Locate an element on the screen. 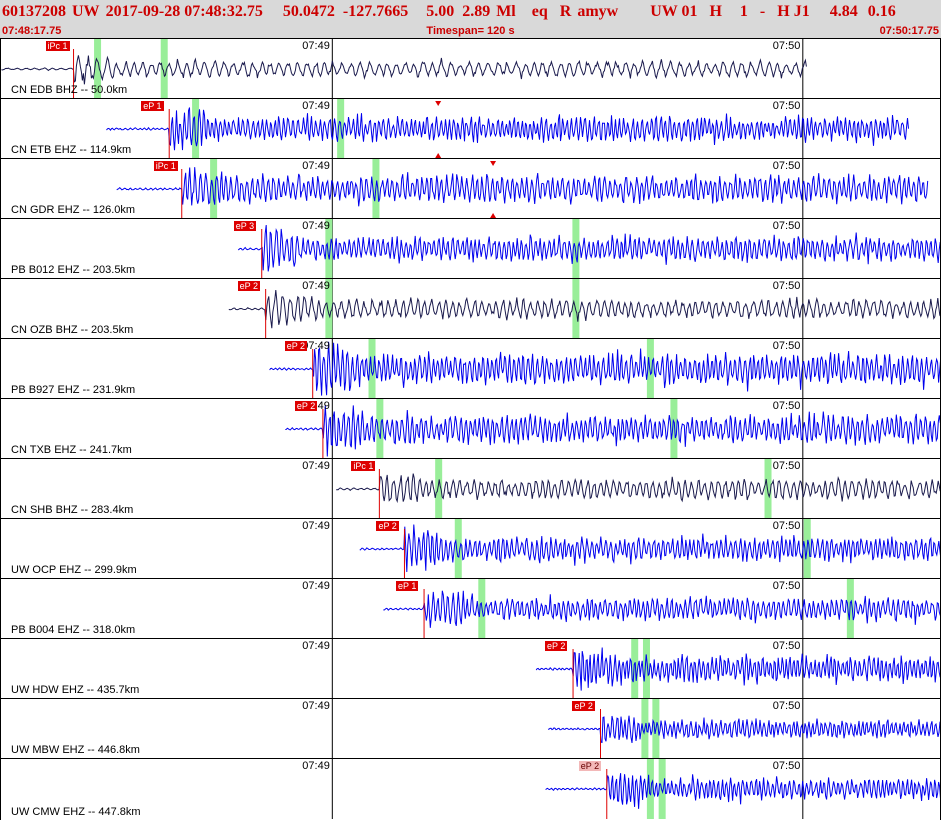  channel-distance-label: UW CMW EHZ -- 447.8km is located at coordinates (76, 812).